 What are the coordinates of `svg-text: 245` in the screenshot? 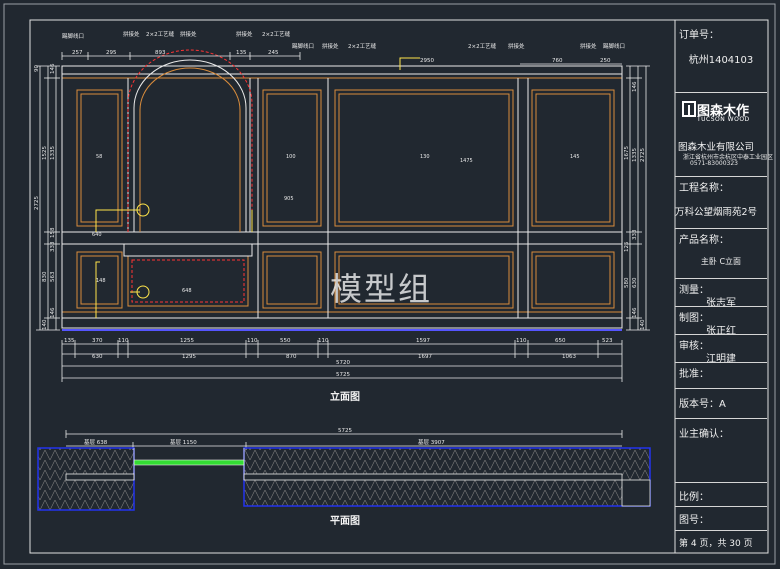 It's located at (273, 53).